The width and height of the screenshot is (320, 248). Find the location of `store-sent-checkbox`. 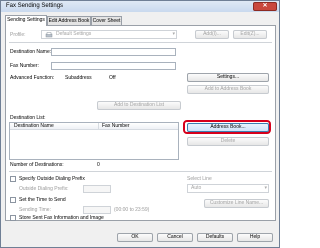

store-sent-checkbox is located at coordinates (13, 218).